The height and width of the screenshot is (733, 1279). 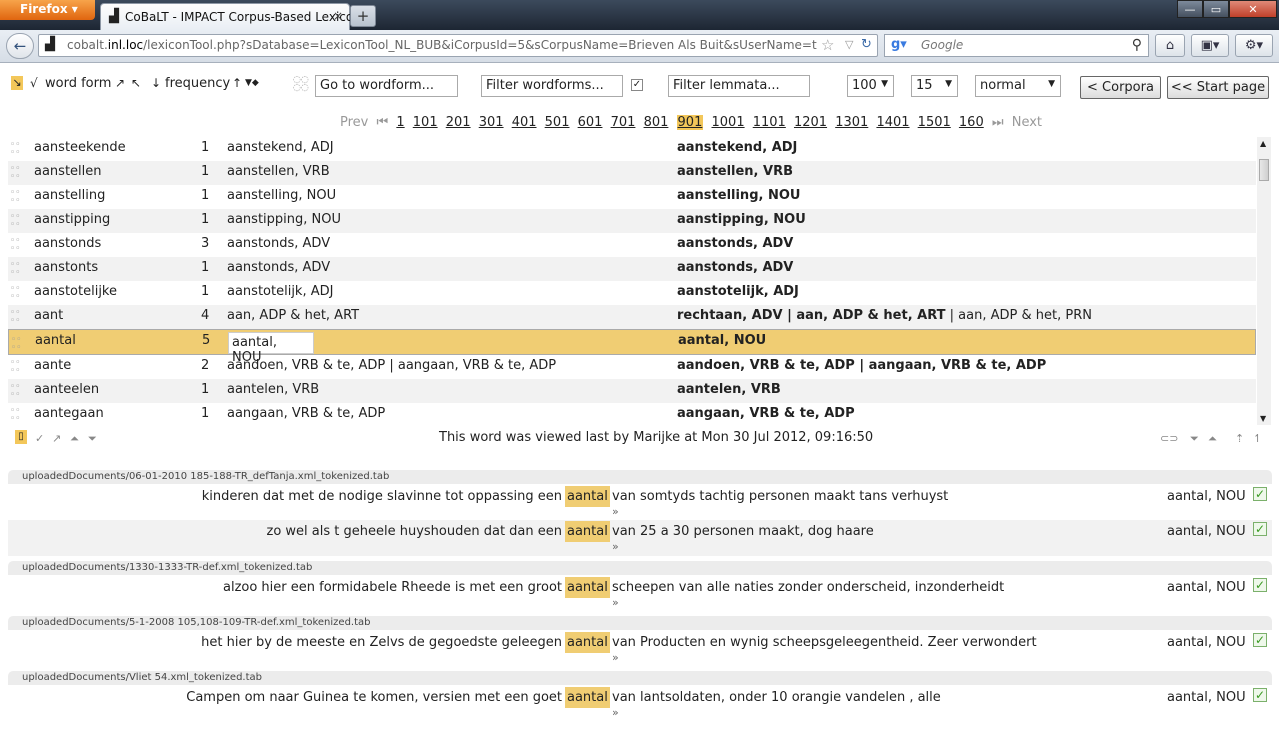 What do you see at coordinates (1169, 438) in the screenshot?
I see `toggle-view-icon: ⊂⊃` at bounding box center [1169, 438].